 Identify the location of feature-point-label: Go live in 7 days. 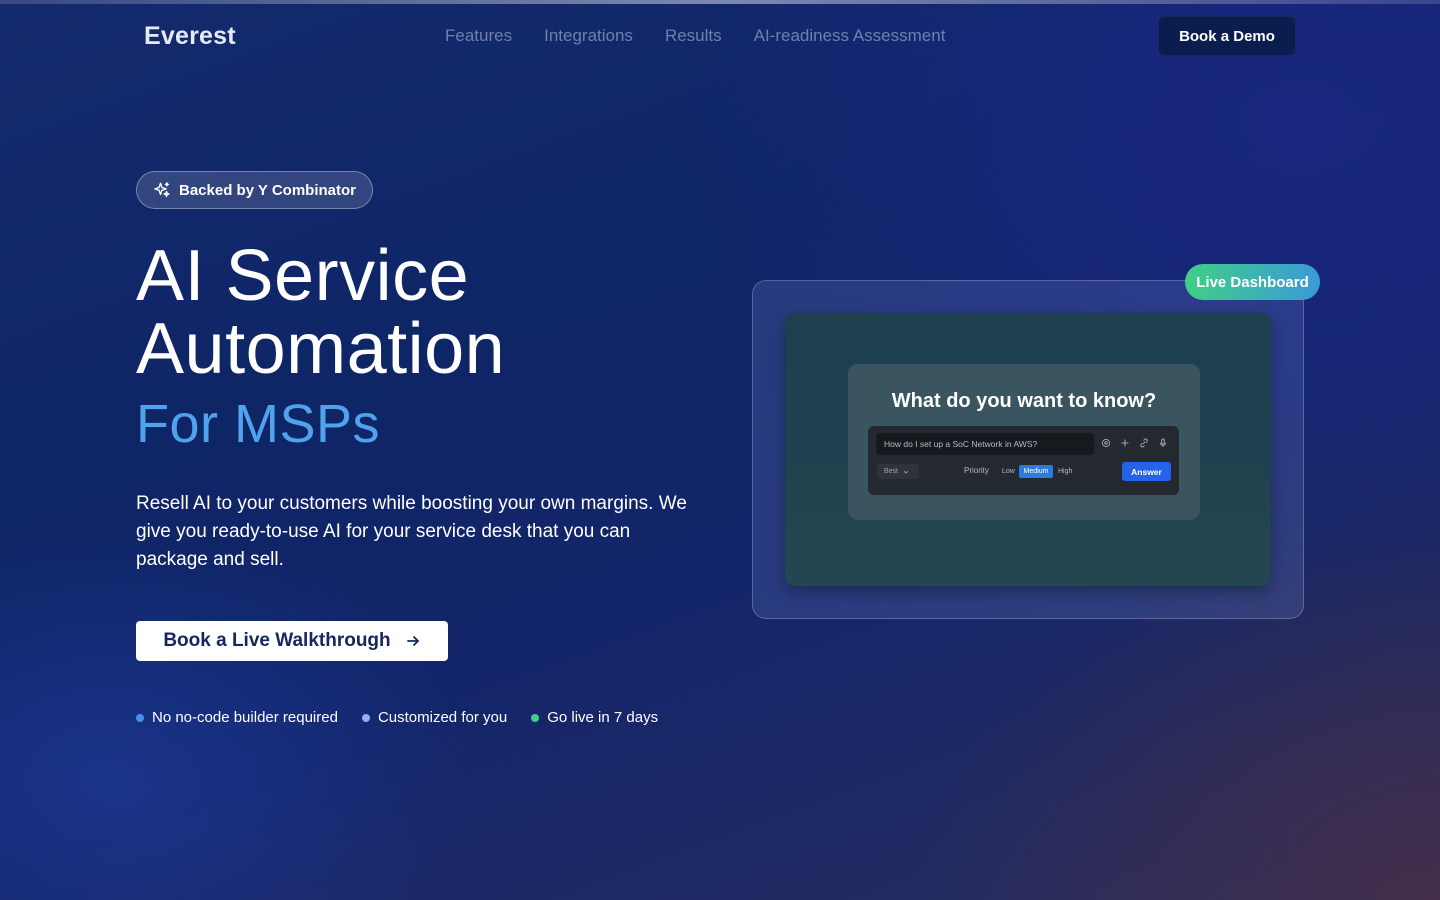
(603, 717).